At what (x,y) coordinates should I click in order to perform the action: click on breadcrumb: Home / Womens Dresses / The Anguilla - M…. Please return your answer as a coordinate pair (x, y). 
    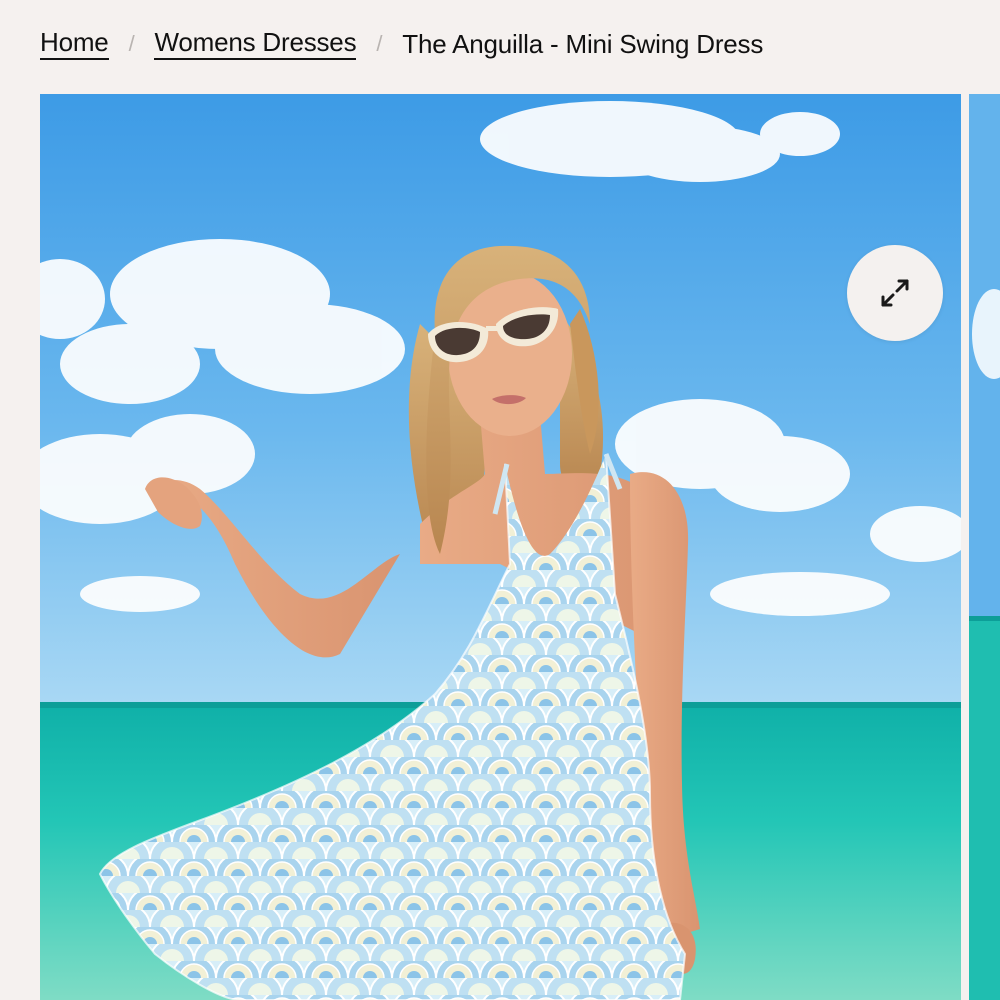
    Looking at the image, I should click on (401, 44).